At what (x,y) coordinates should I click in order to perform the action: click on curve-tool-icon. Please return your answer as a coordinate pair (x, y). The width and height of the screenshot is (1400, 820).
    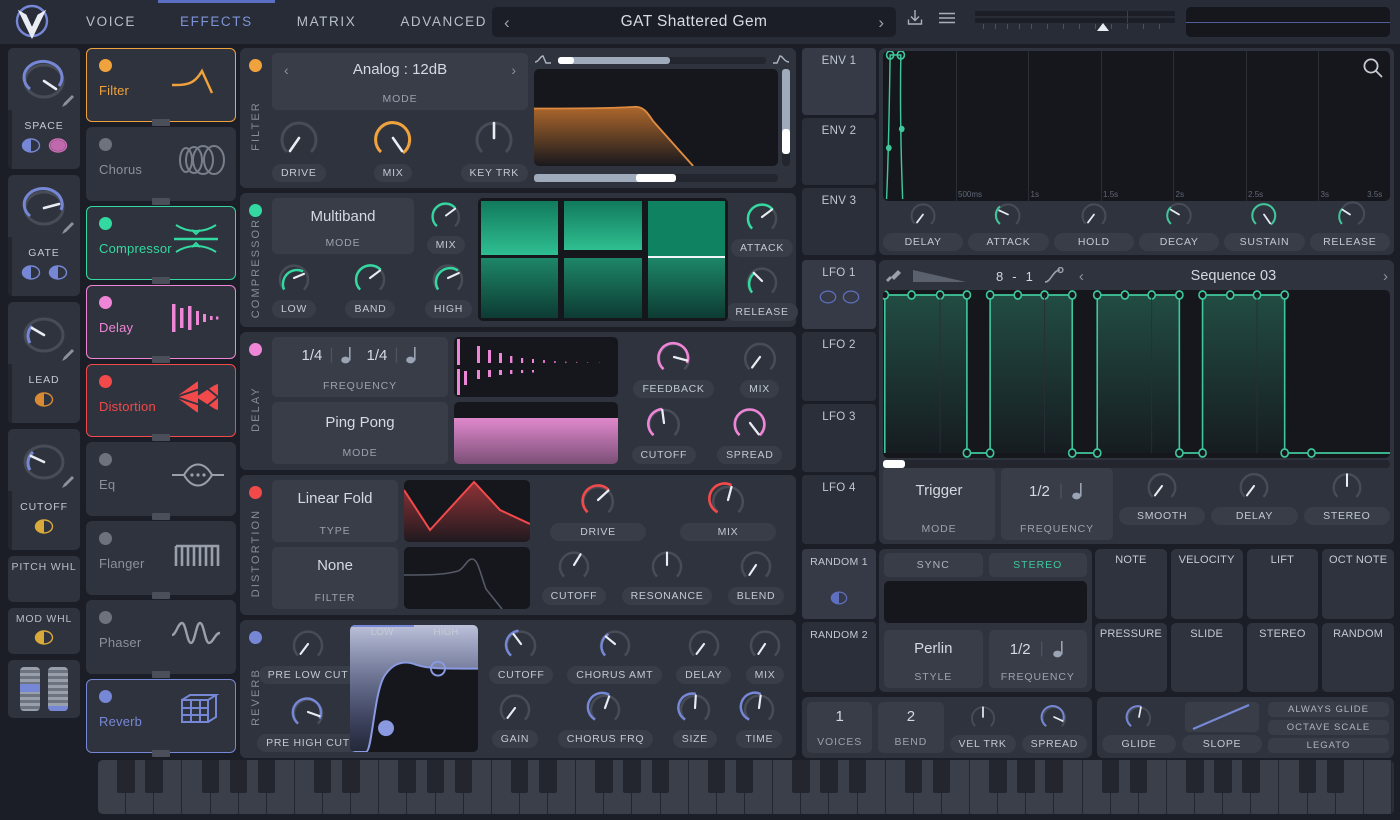
    Looking at the image, I should click on (1054, 276).